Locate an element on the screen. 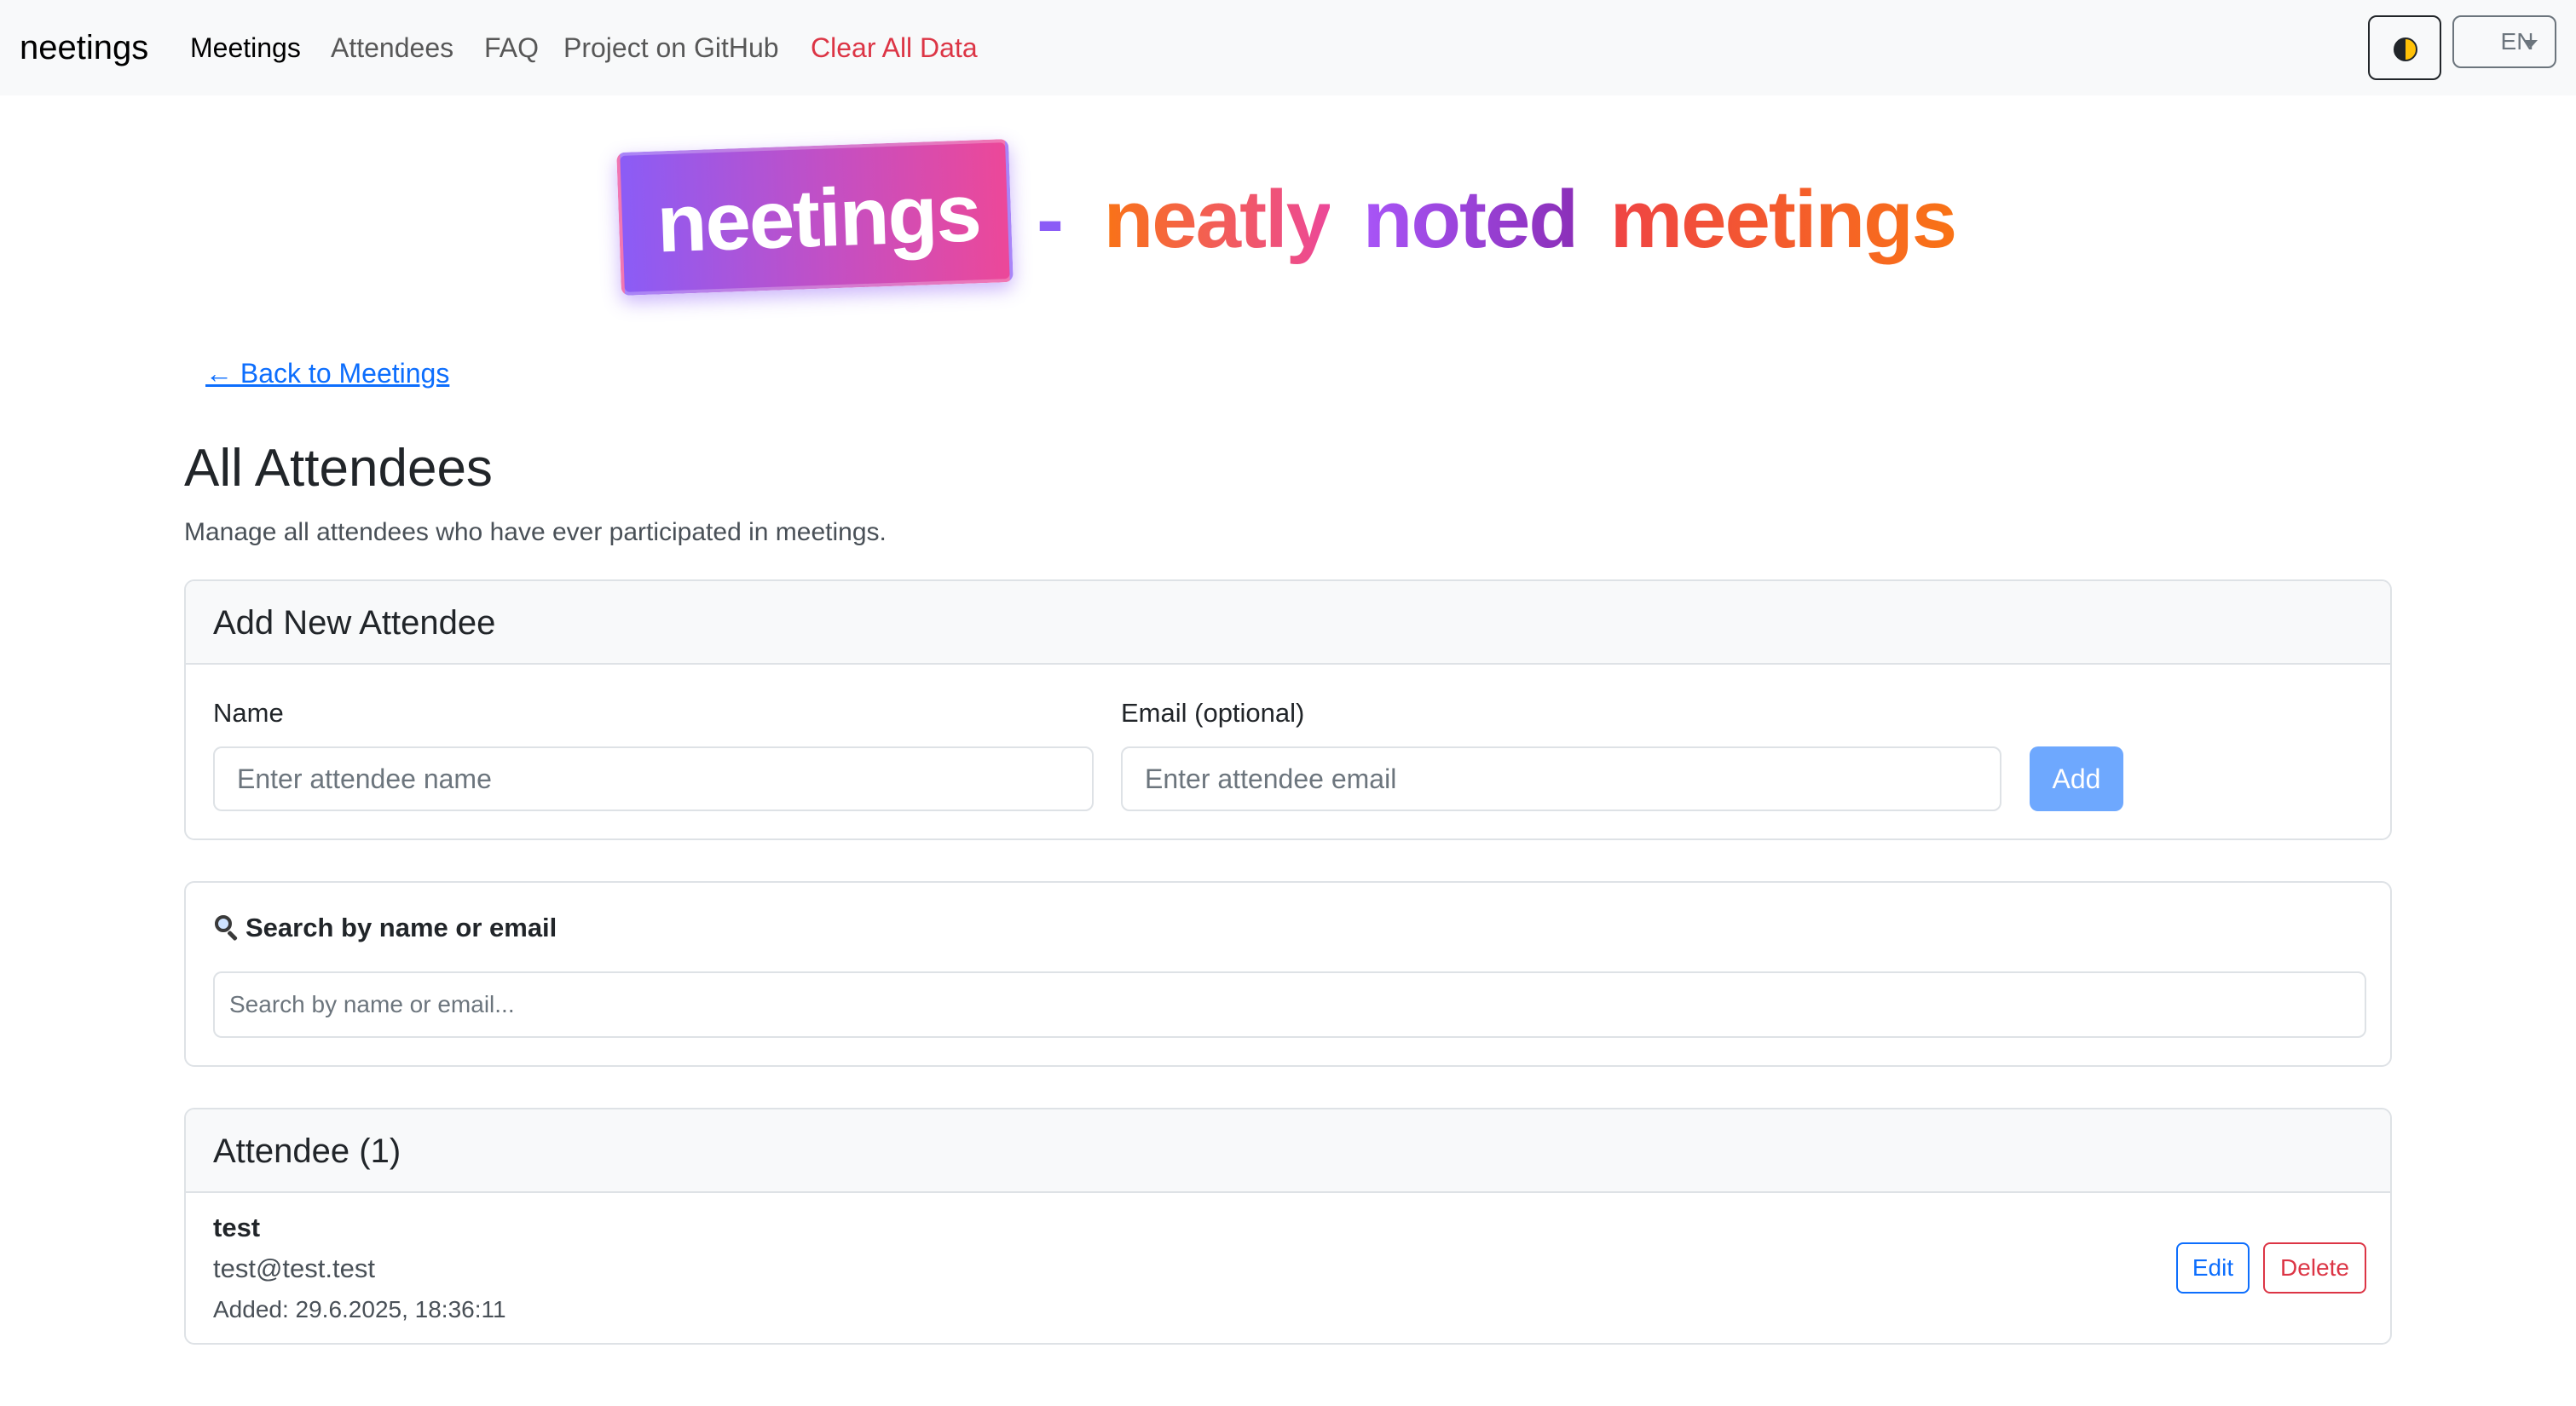 The width and height of the screenshot is (2576, 1406). tagline-dash: - is located at coordinates (1050, 219).